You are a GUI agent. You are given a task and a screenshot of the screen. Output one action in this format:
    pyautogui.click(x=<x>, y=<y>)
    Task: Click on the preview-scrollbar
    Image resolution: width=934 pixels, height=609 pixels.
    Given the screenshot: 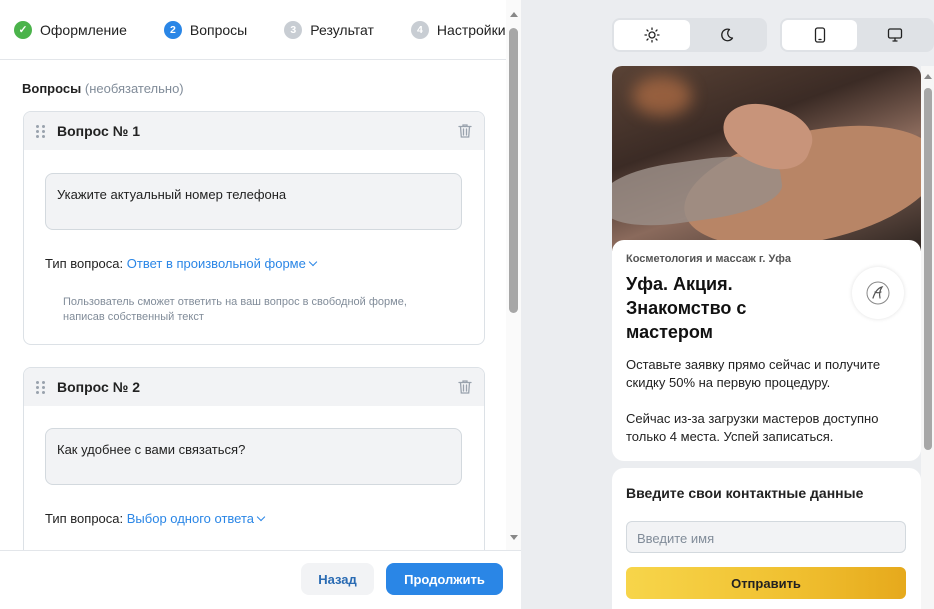 What is the action you would take?
    pyautogui.click(x=927, y=337)
    